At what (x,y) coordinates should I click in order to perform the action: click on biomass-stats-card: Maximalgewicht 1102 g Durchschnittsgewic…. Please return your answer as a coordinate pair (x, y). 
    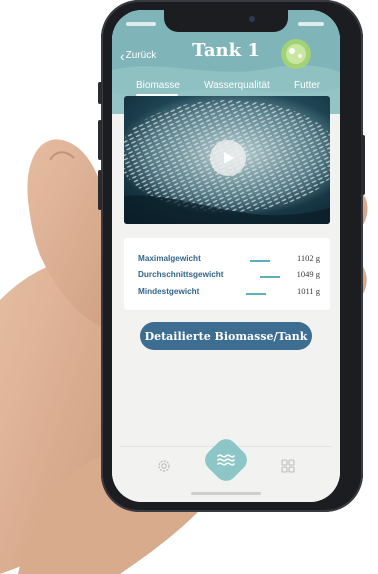
    Looking at the image, I should click on (227, 274).